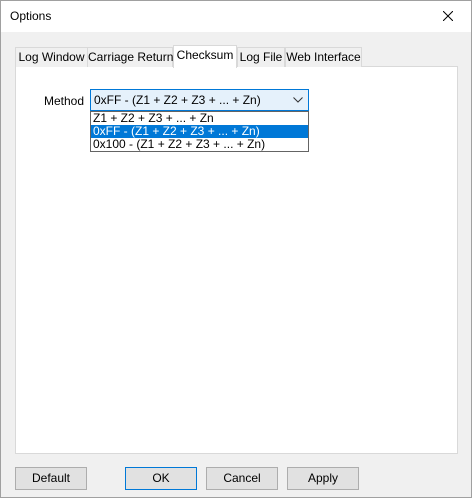 This screenshot has width=472, height=498. Describe the element at coordinates (205, 56) in the screenshot. I see `tab-checksum: Checksum` at that location.